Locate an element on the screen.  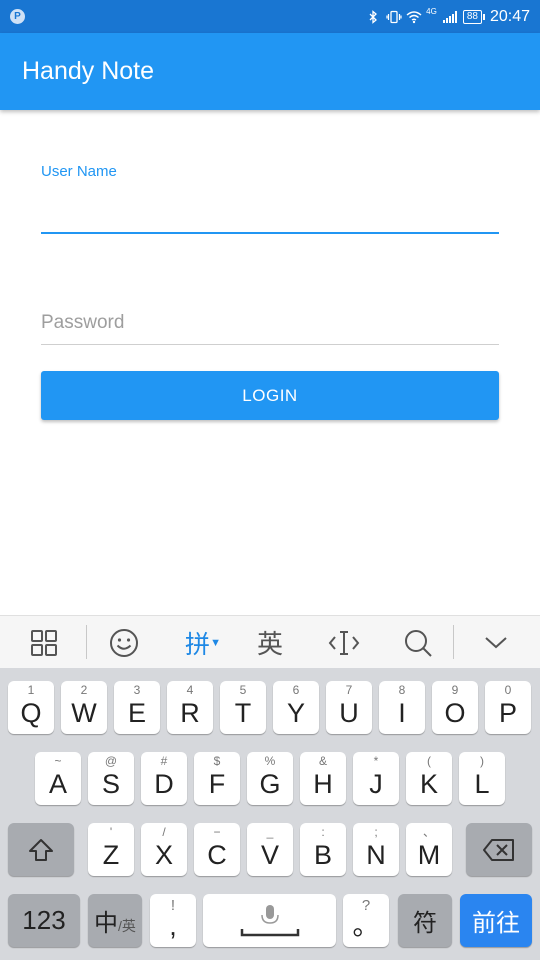
battery-level: 88 is located at coordinates (472, 16).